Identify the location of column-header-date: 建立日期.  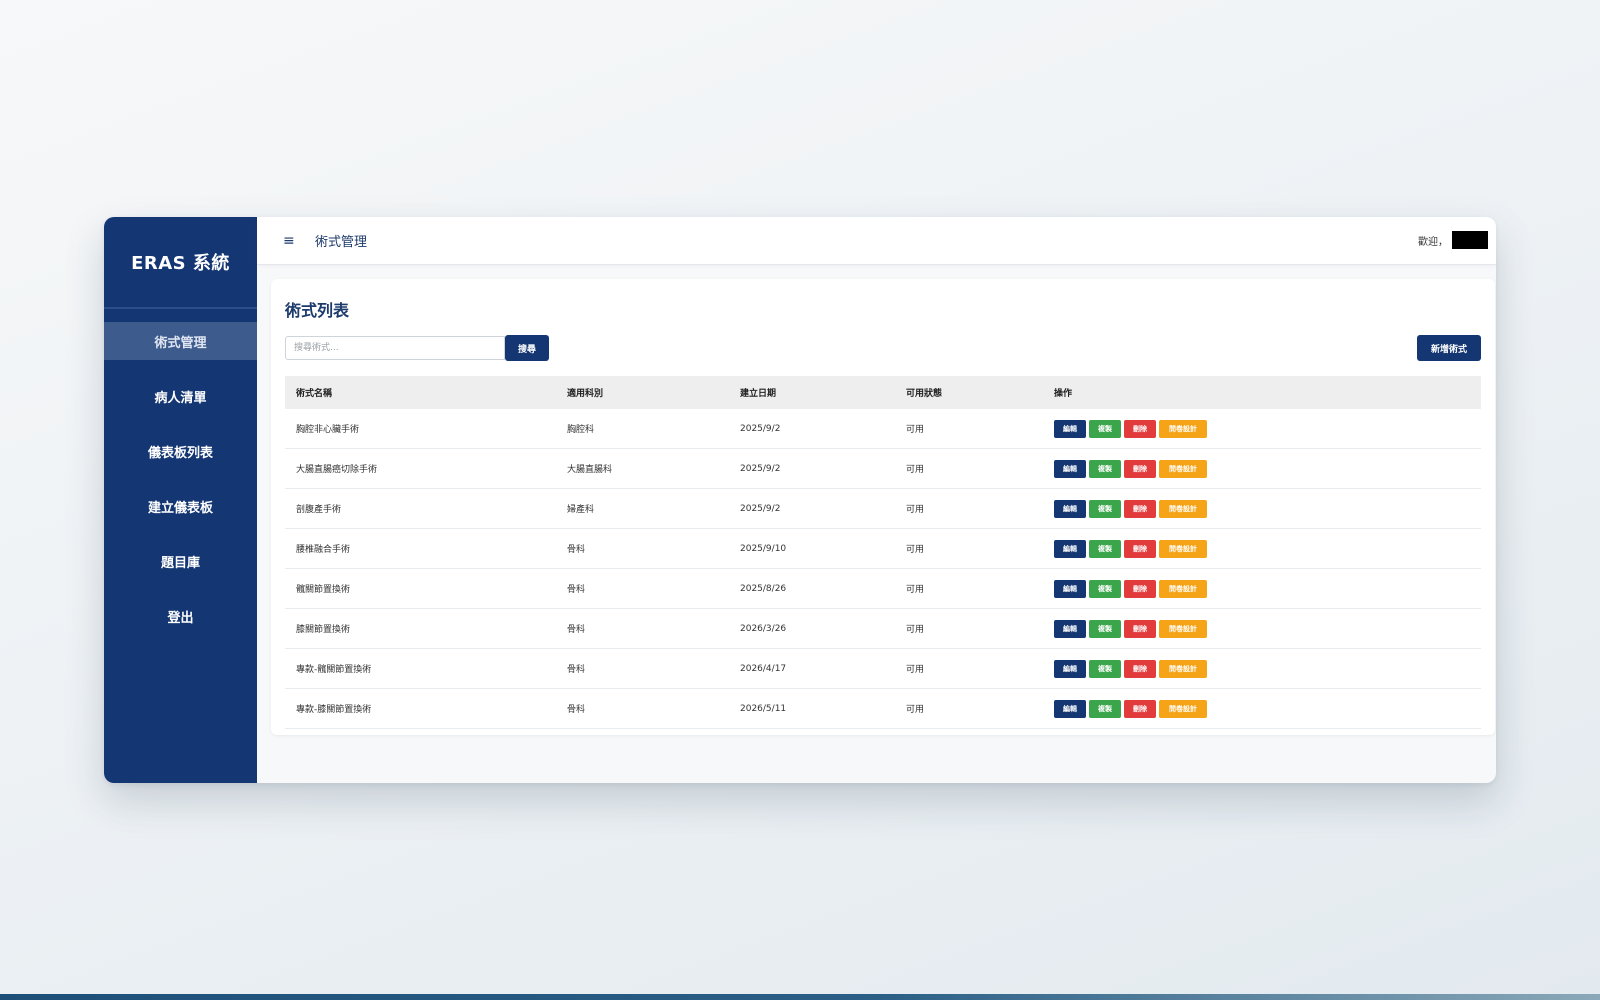
(758, 394).